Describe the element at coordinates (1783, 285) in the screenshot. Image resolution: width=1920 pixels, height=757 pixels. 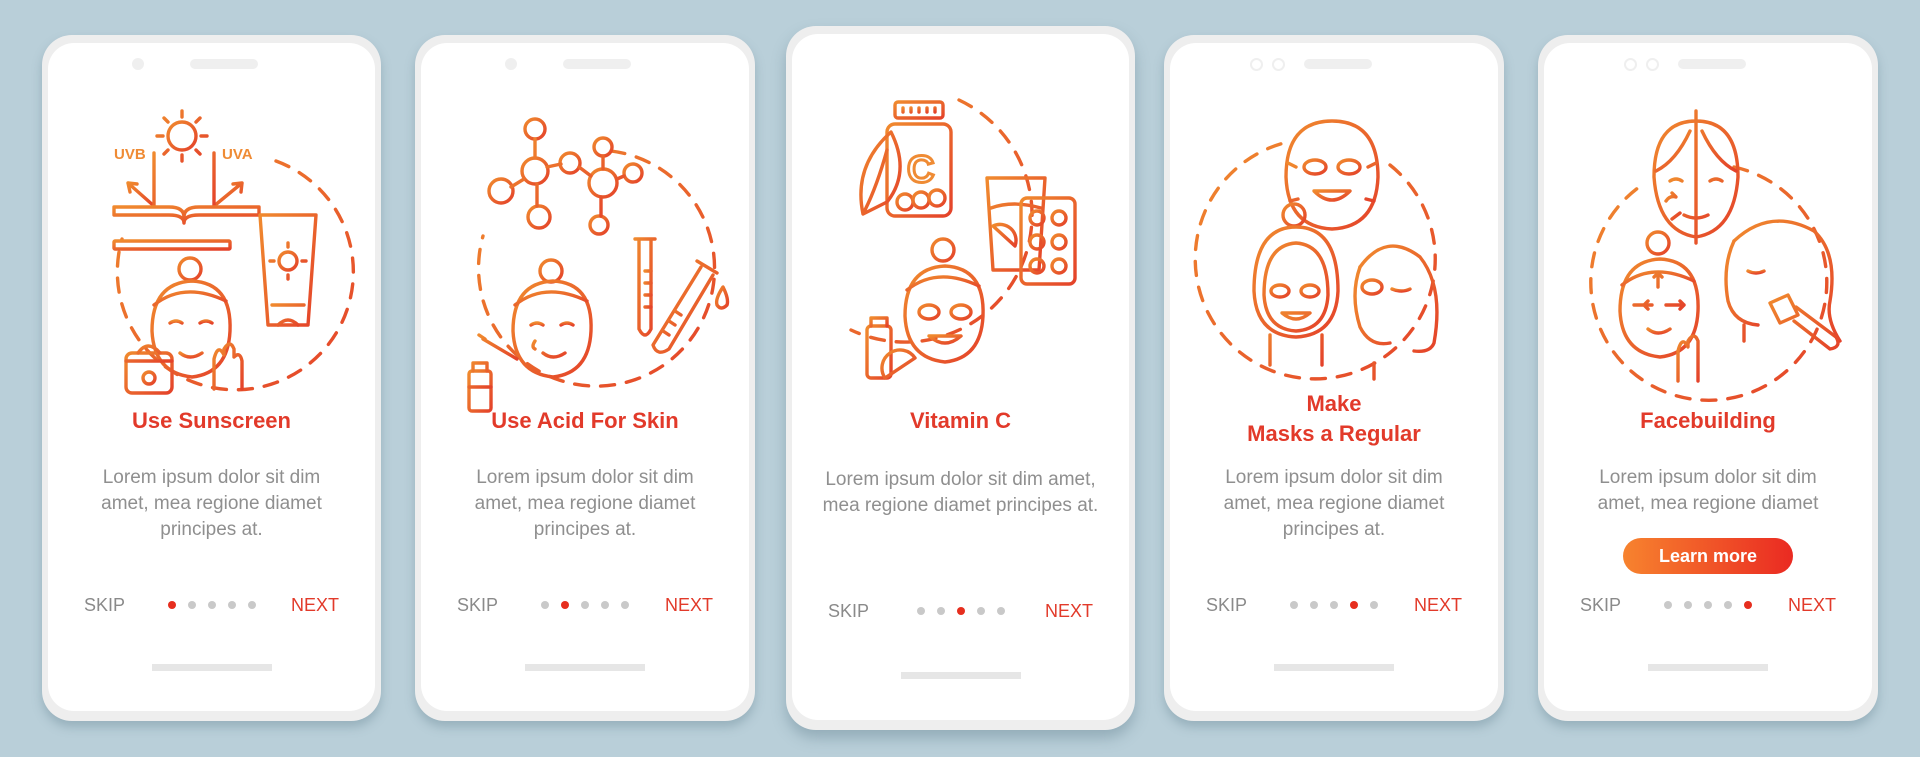
I see `woman-face-roller-icon` at that location.